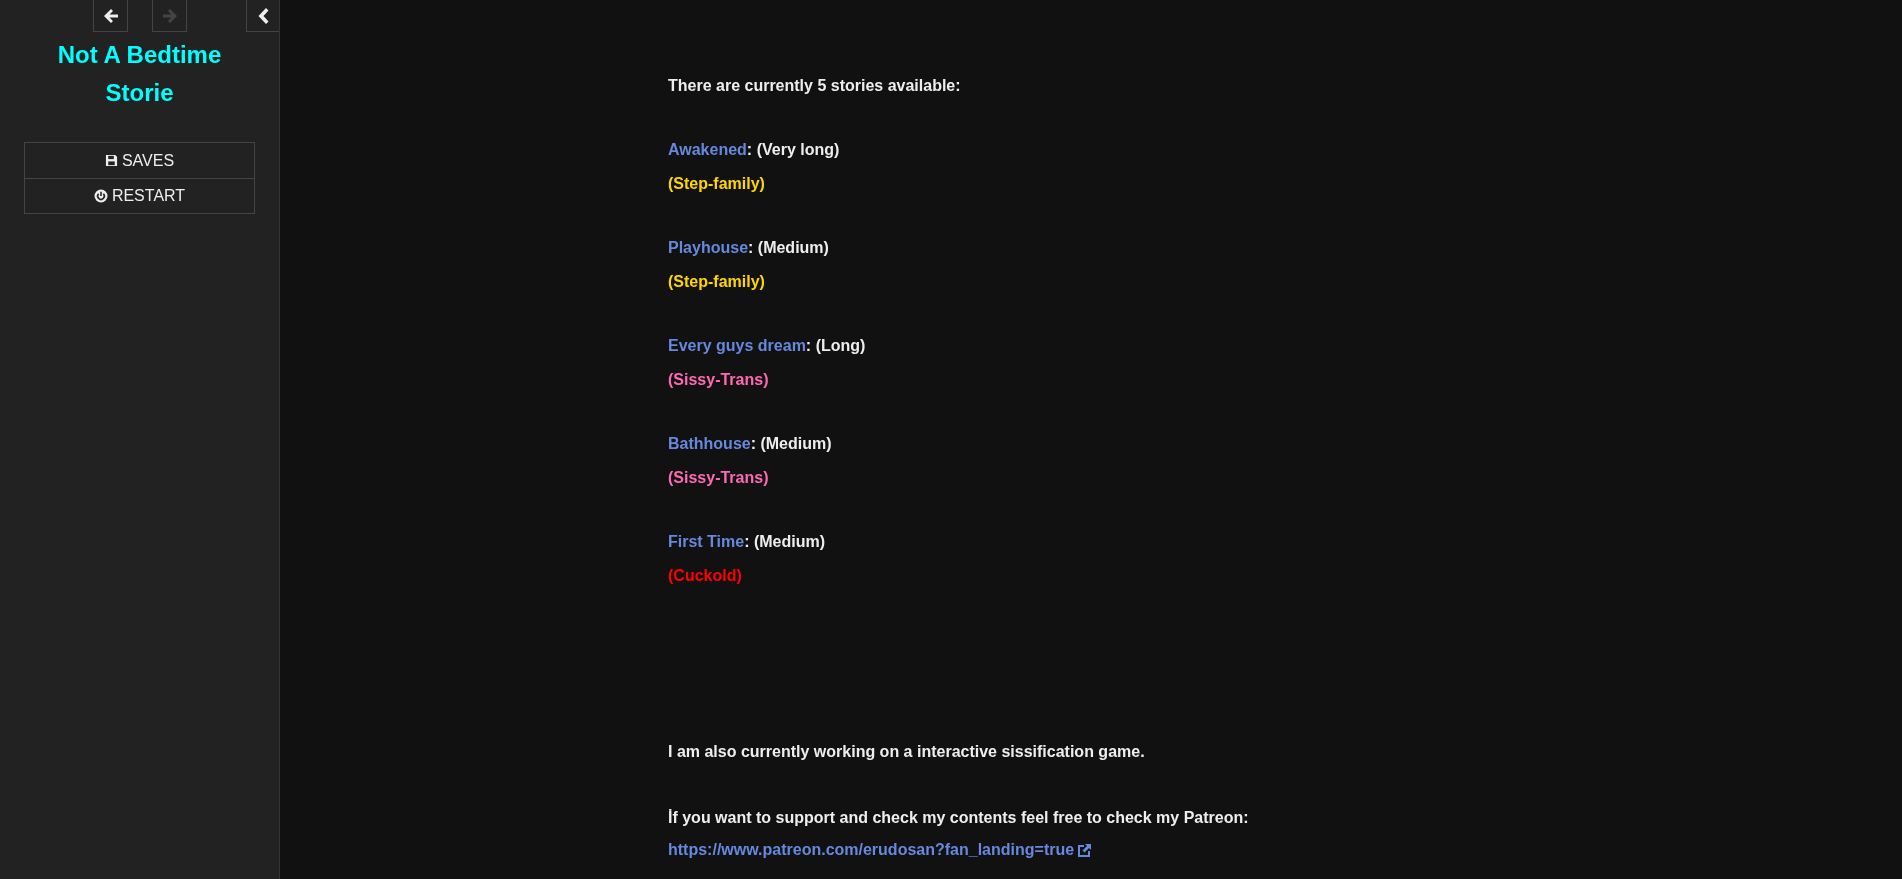 The height and width of the screenshot is (879, 1902). Describe the element at coordinates (907, 752) in the screenshot. I see `note-text: I am also currently working on a interactive sissification game.` at that location.